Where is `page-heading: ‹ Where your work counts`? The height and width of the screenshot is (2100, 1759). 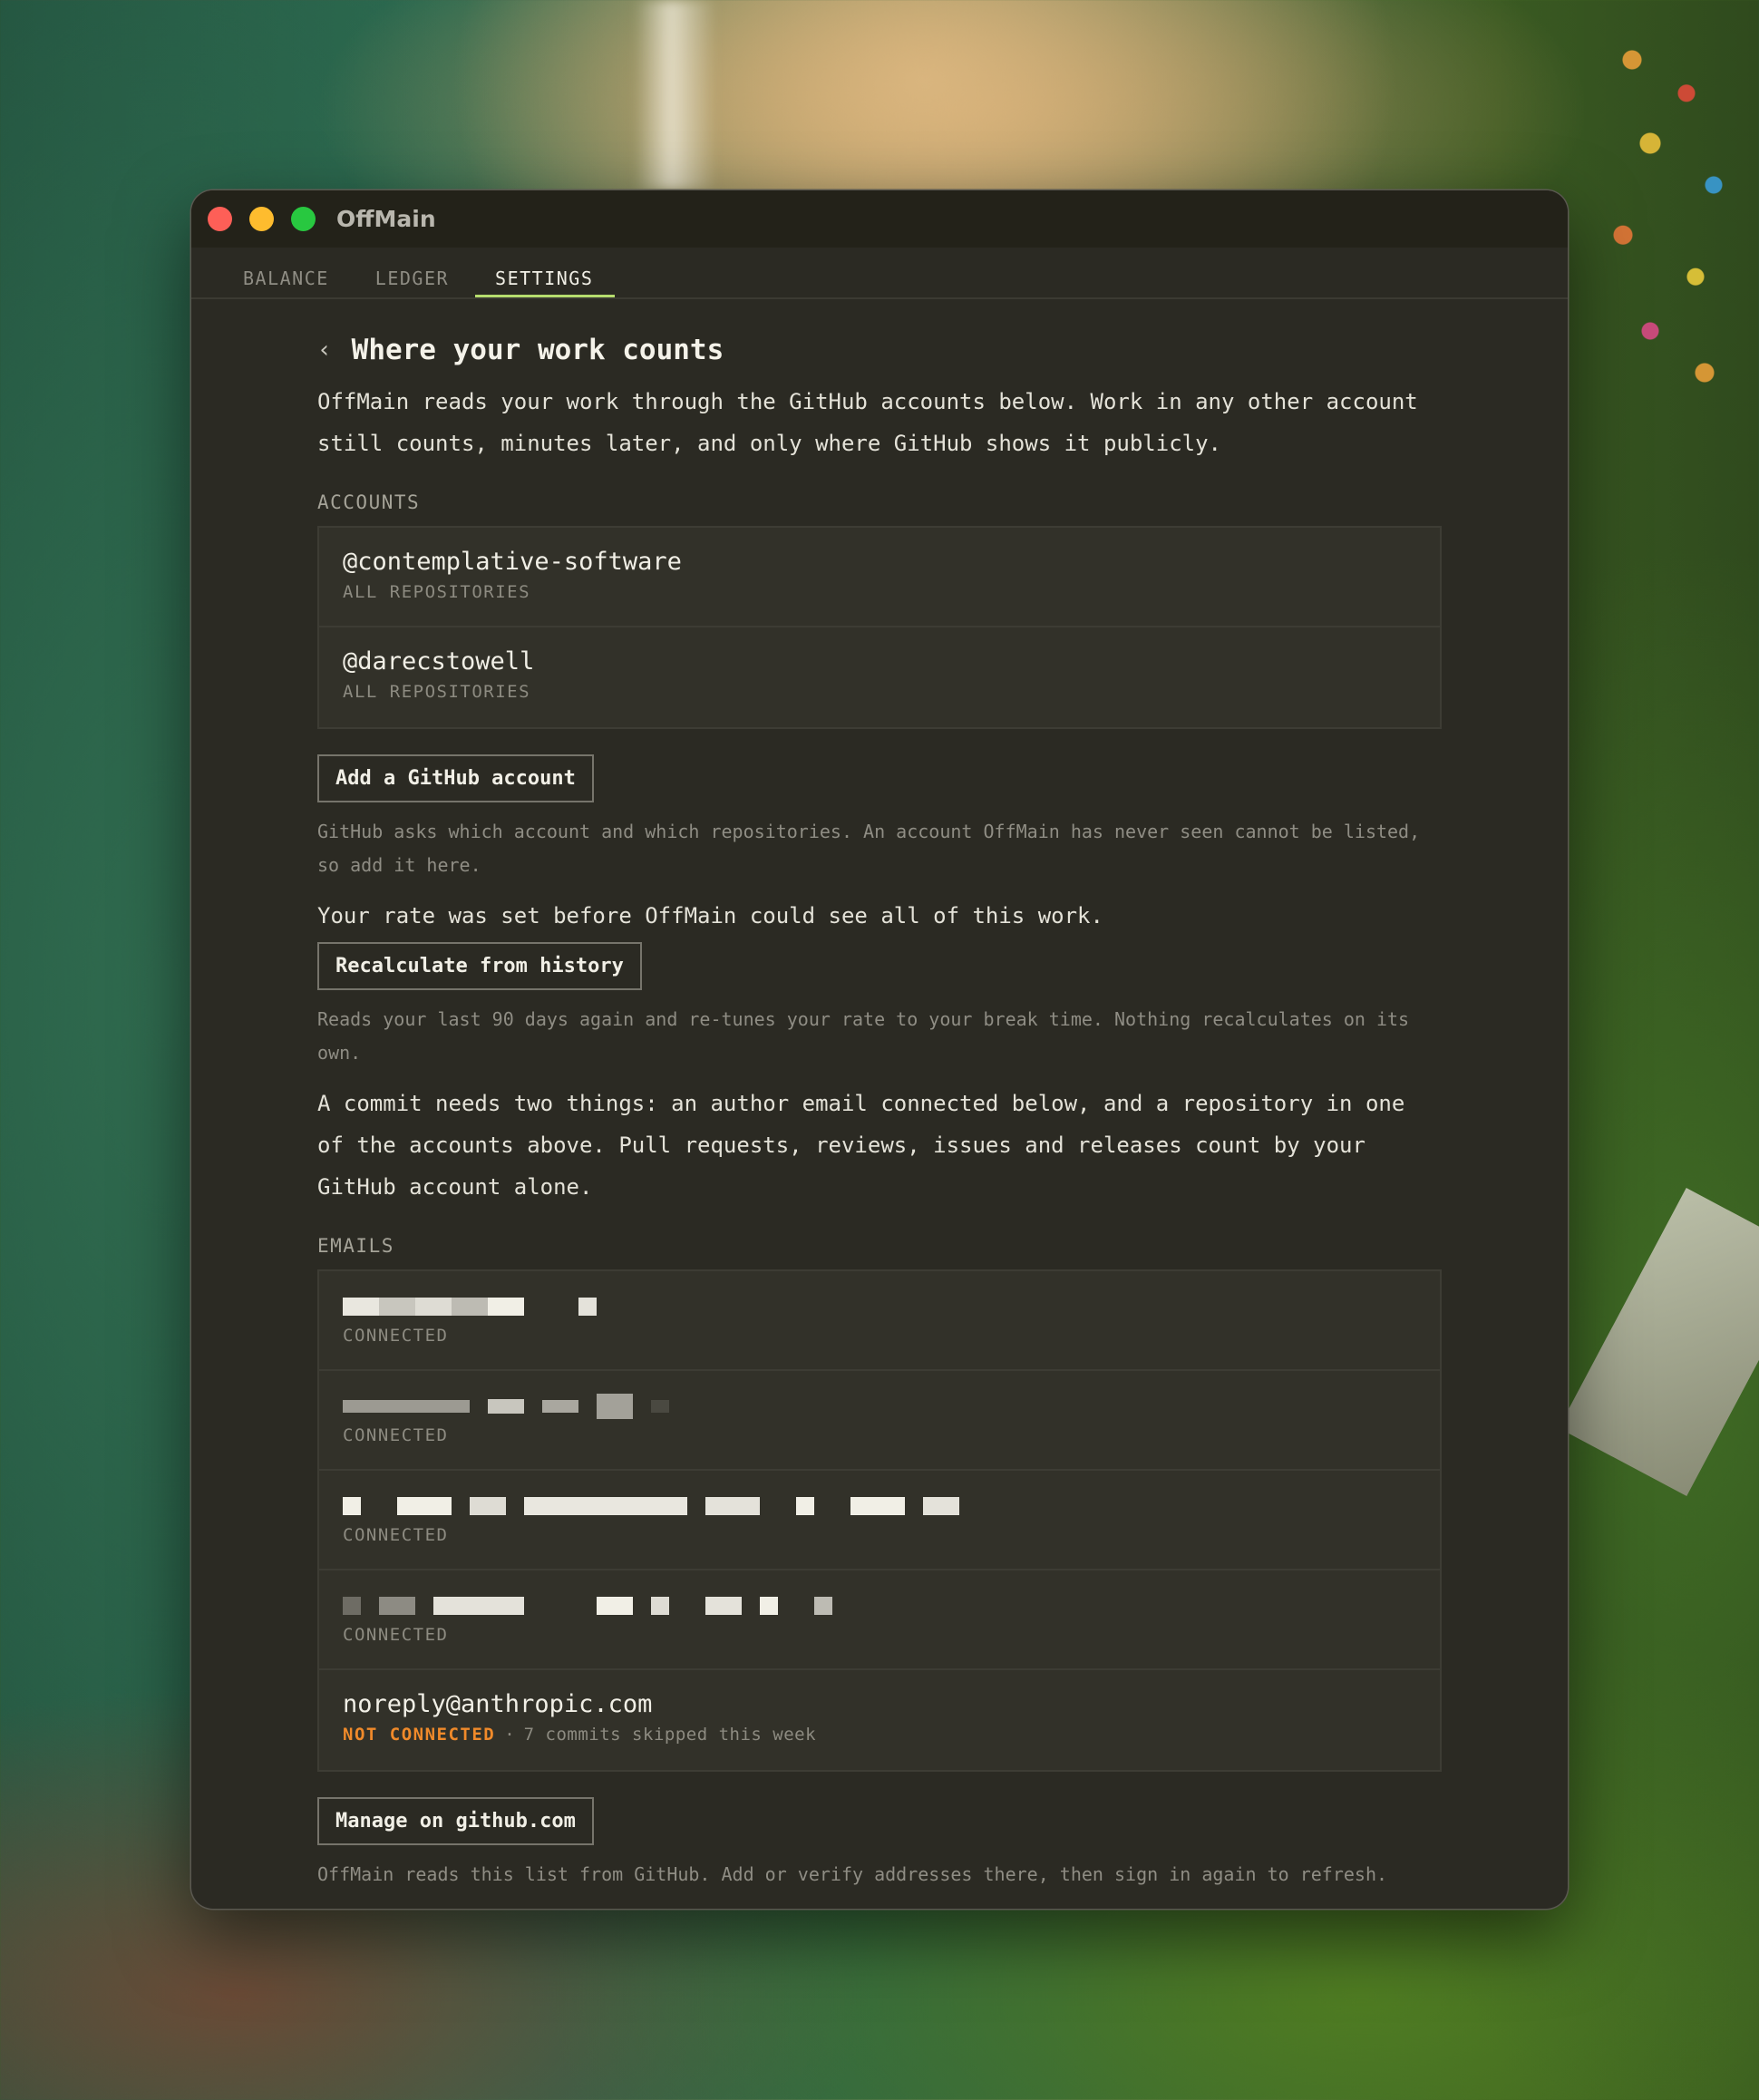
page-heading: ‹ Where your work counts is located at coordinates (879, 350).